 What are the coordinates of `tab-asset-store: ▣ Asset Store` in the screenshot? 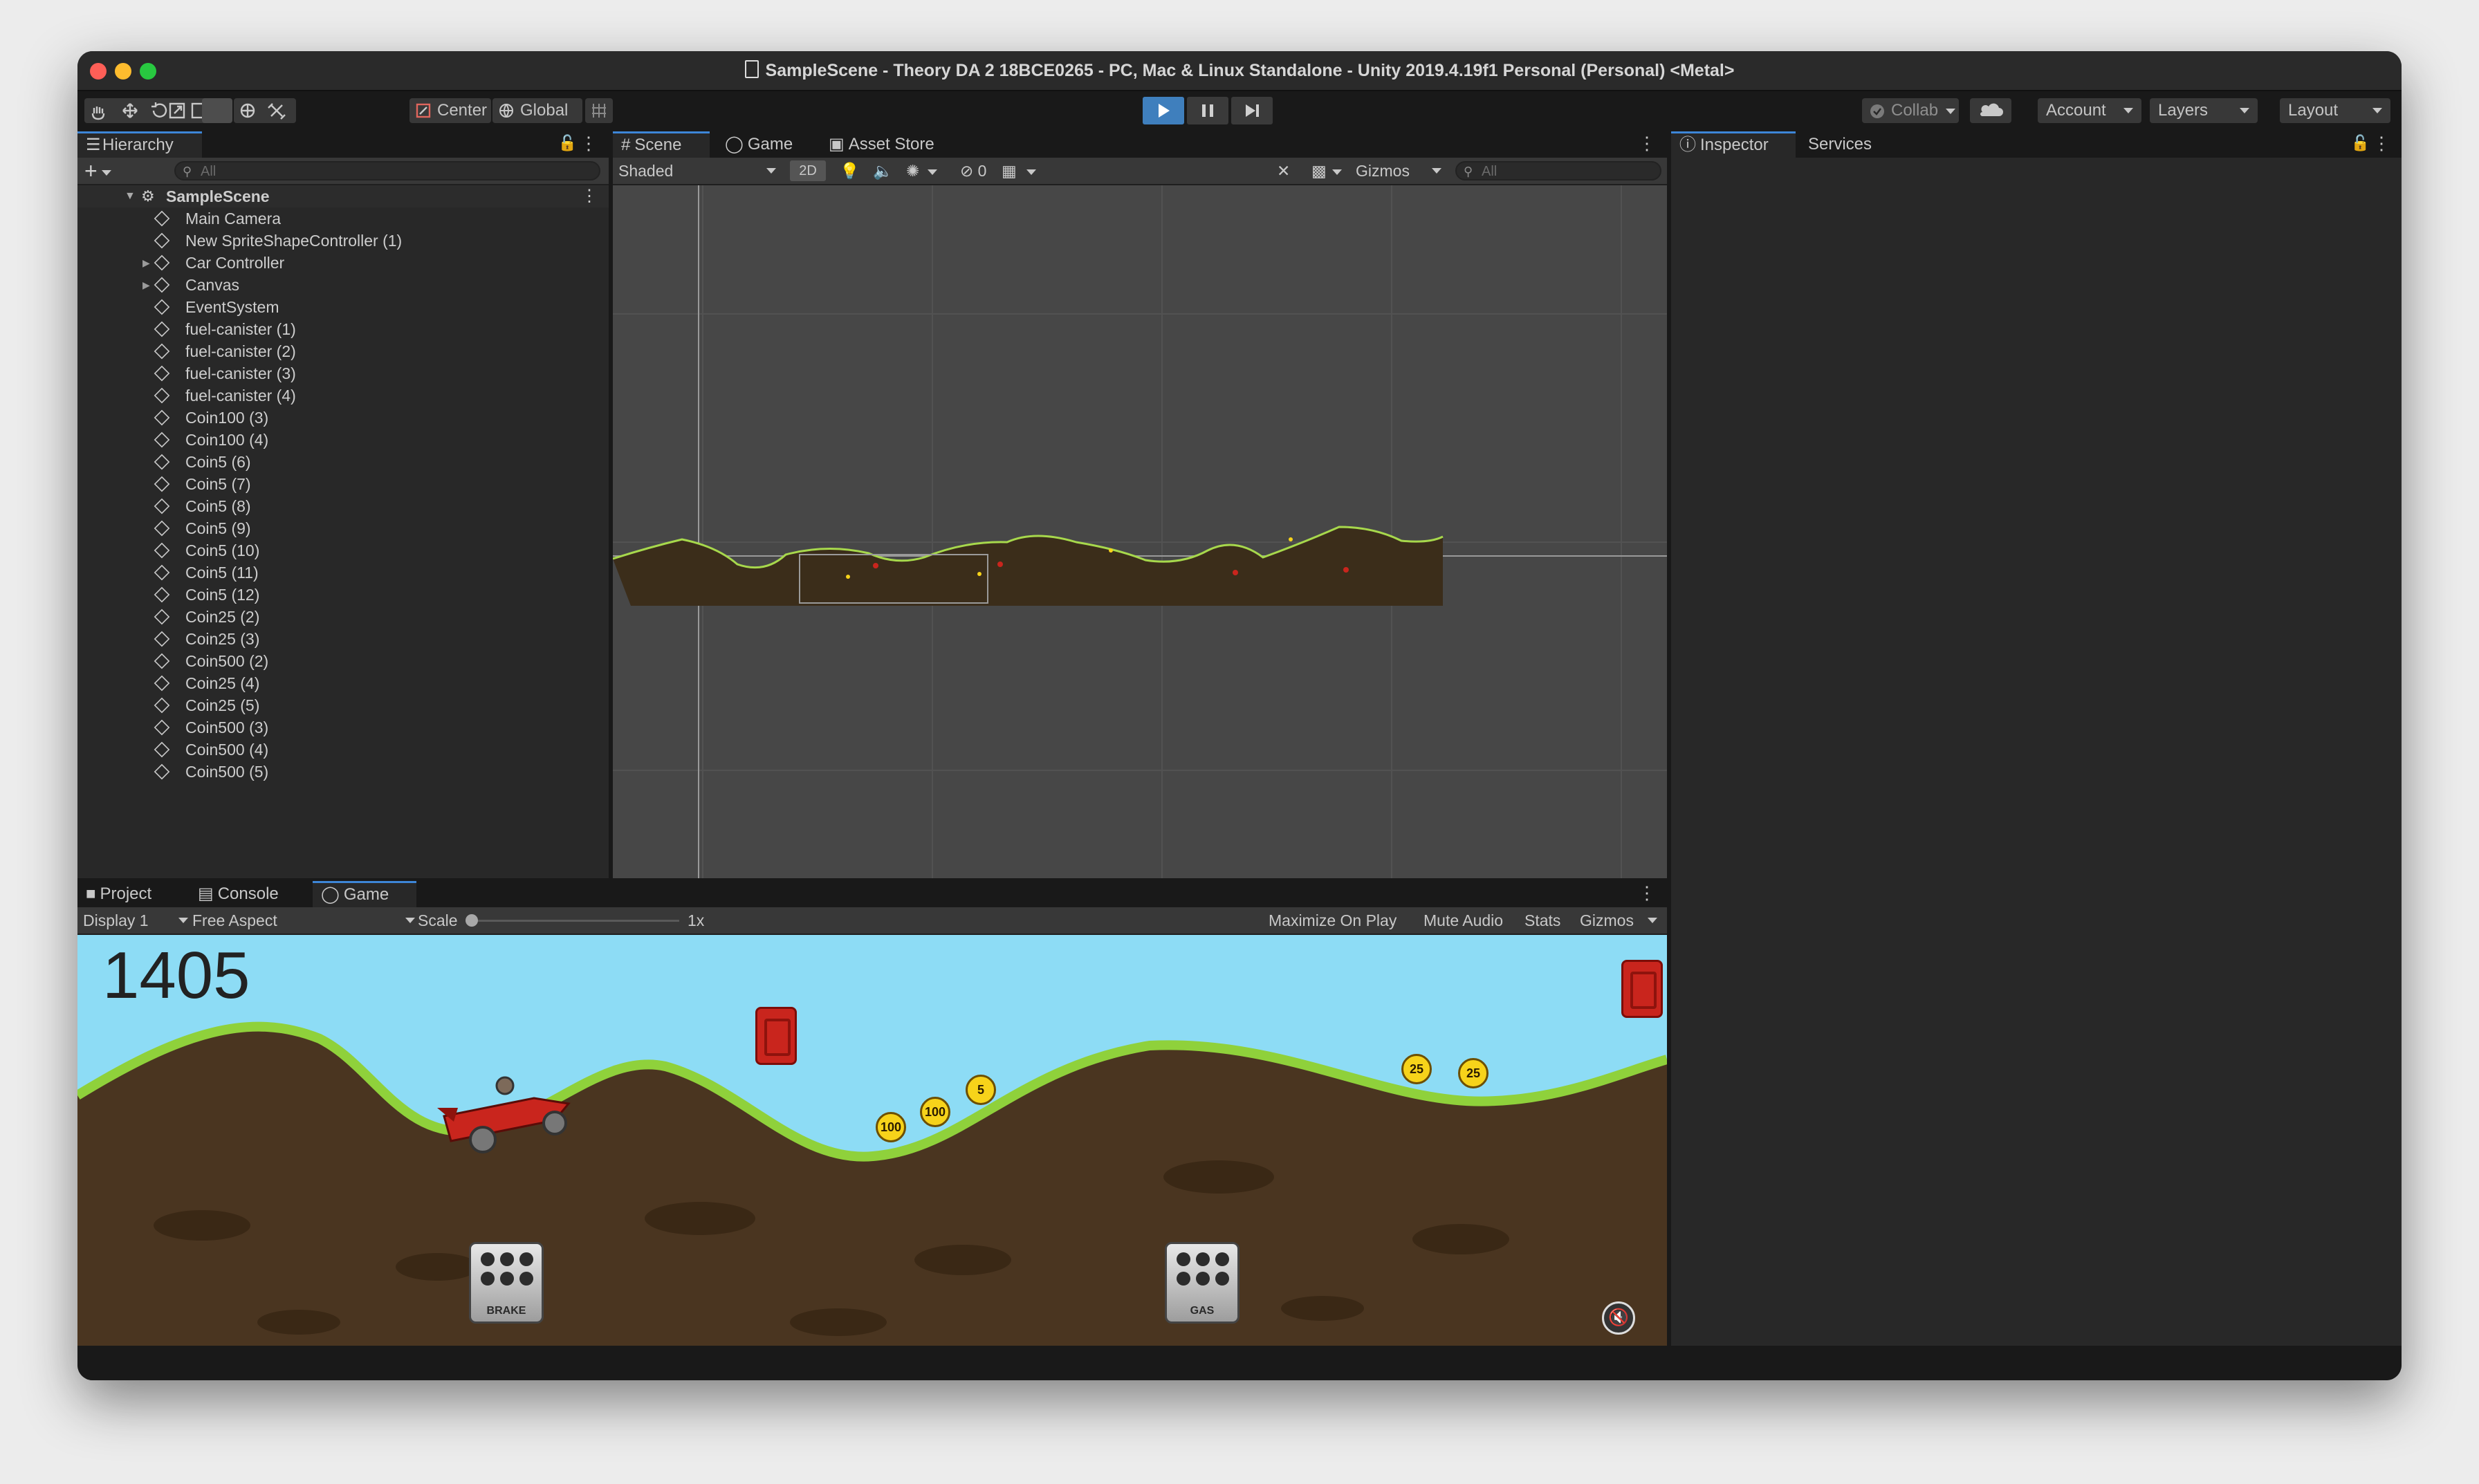 It's located at (890, 144).